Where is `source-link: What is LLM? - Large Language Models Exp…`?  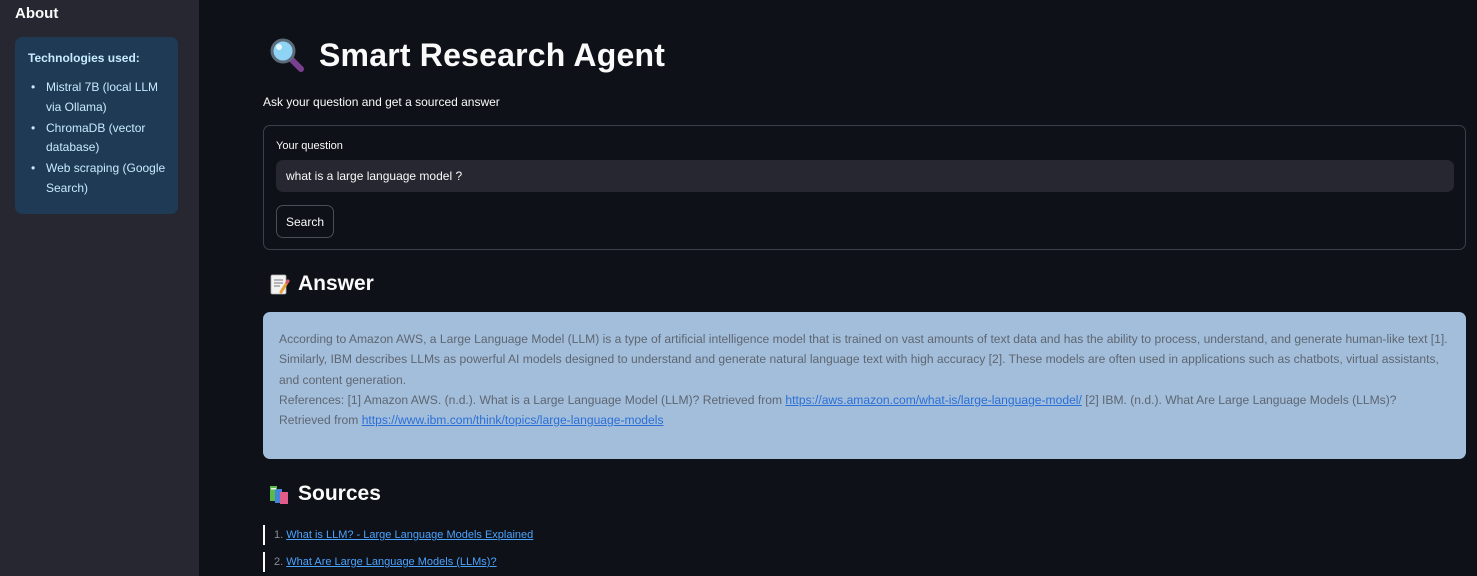 source-link: What is LLM? - Large Language Models Exp… is located at coordinates (409, 535).